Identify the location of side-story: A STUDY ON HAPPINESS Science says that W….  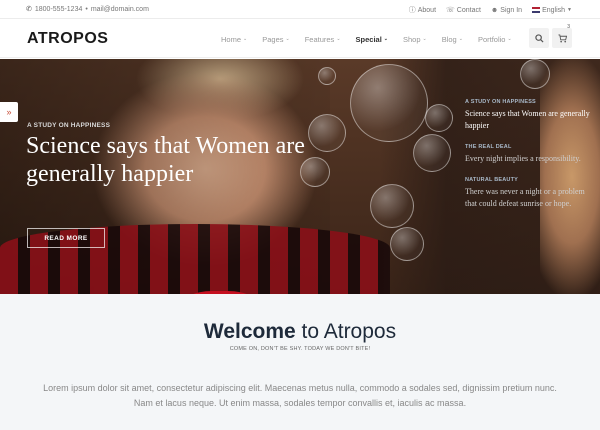
(527, 115).